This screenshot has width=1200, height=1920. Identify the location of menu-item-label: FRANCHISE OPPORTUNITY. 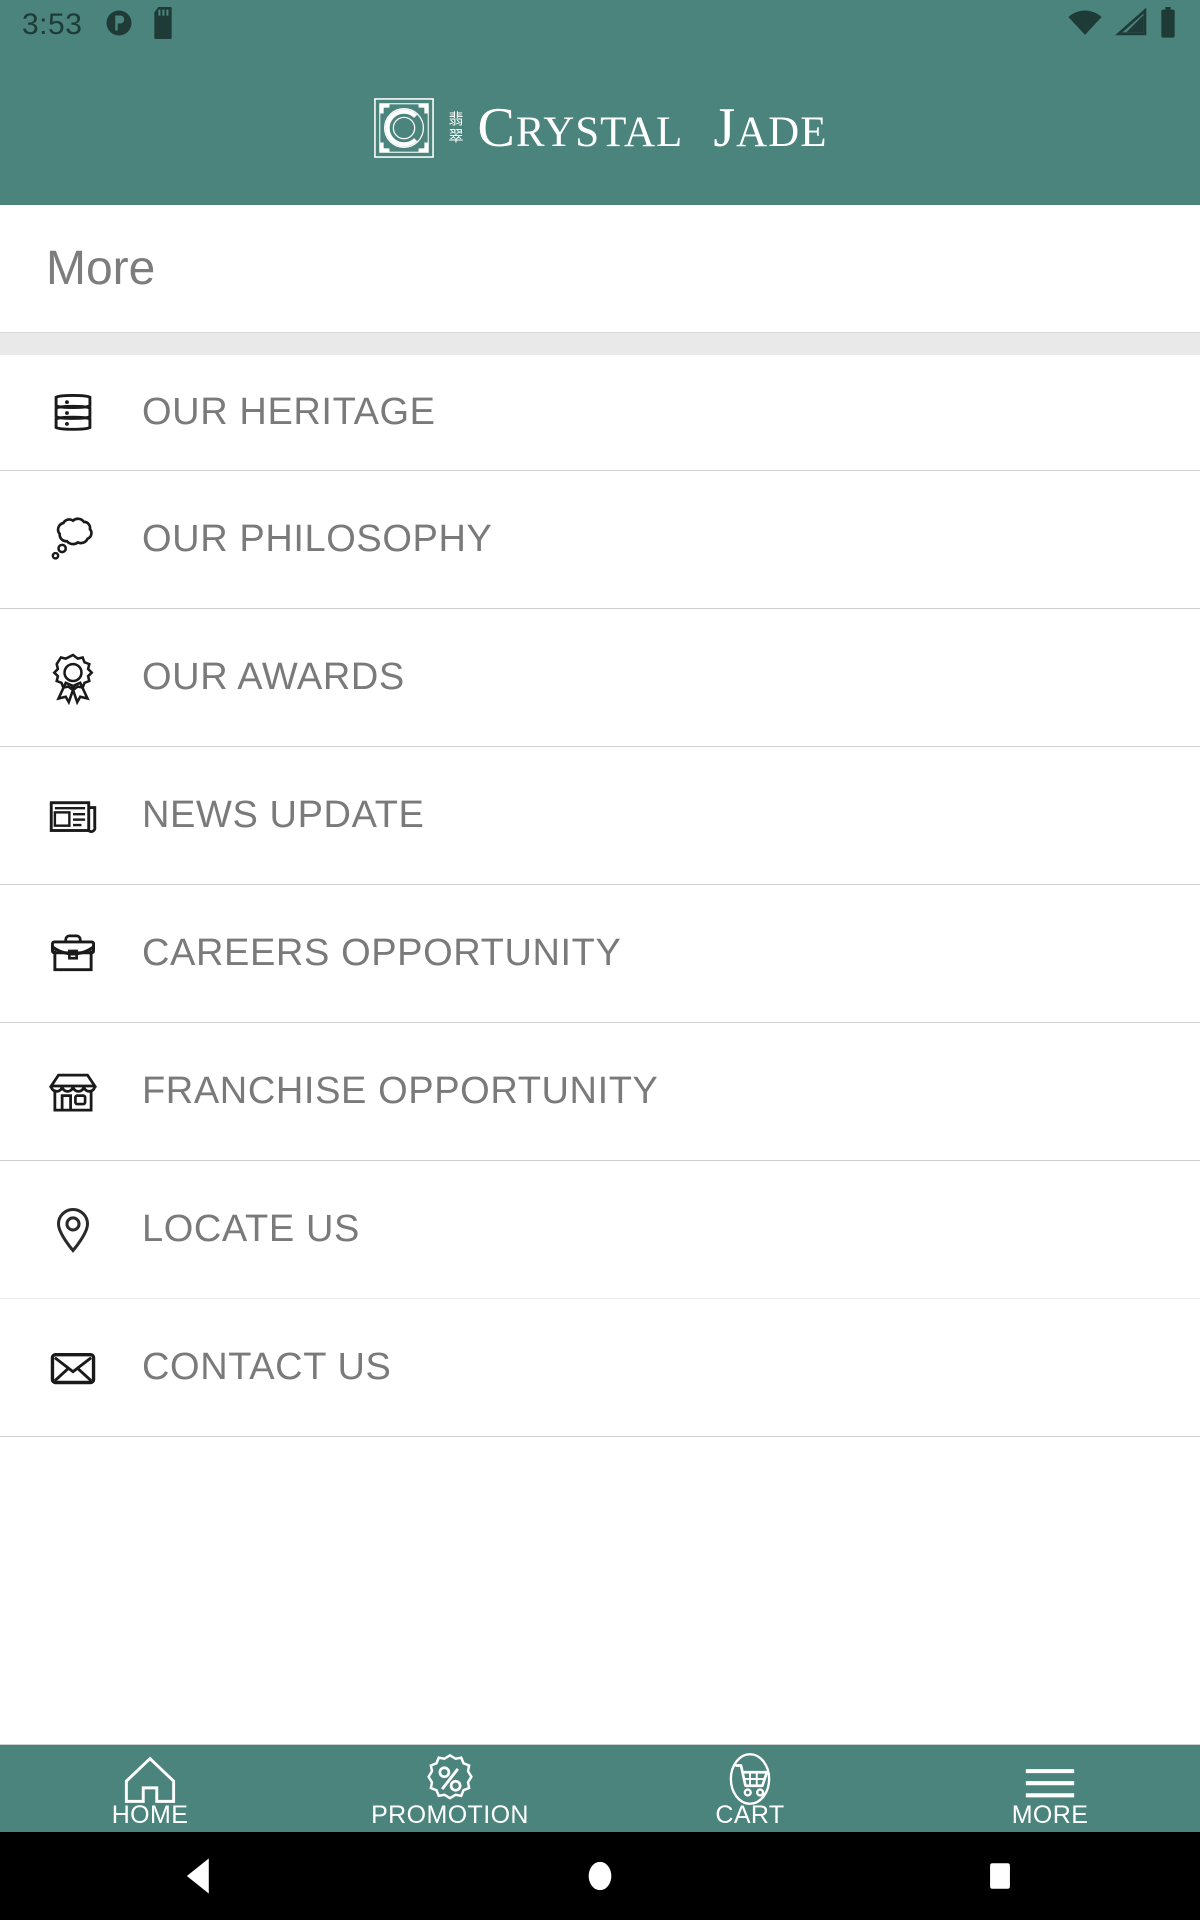
(400, 1091).